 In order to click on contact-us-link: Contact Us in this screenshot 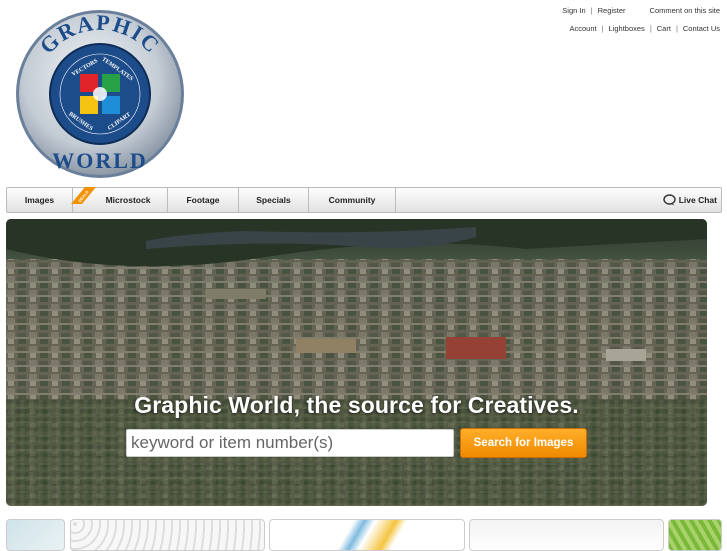, I will do `click(701, 28)`.